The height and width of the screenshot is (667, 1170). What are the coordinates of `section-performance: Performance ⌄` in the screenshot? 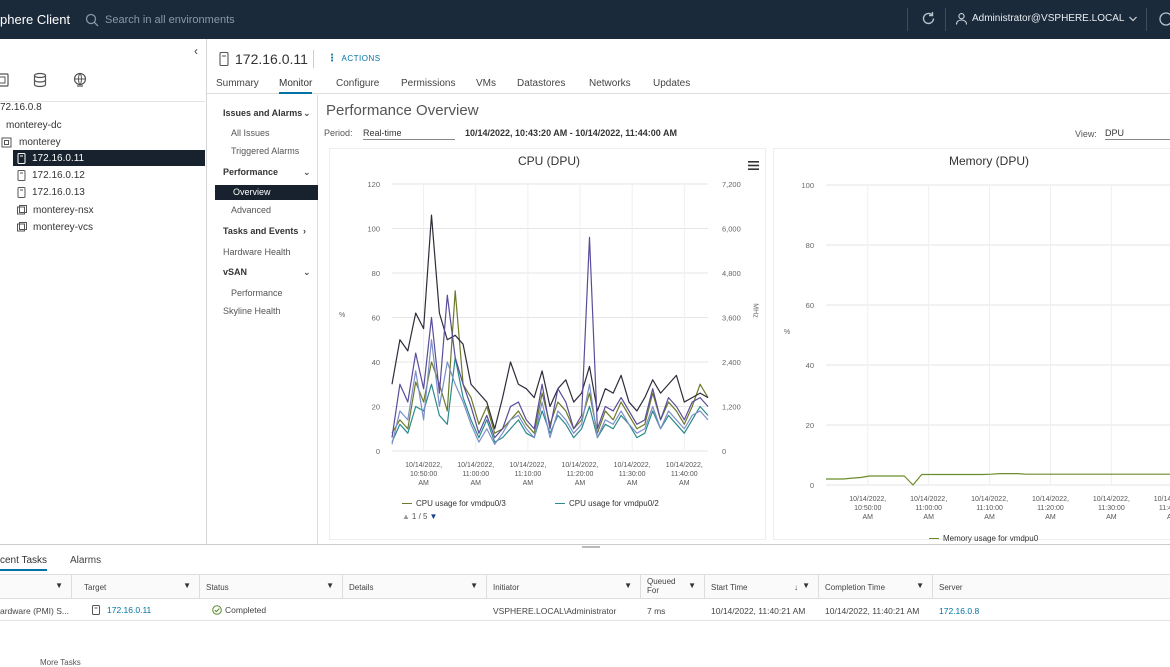 It's located at (267, 172).